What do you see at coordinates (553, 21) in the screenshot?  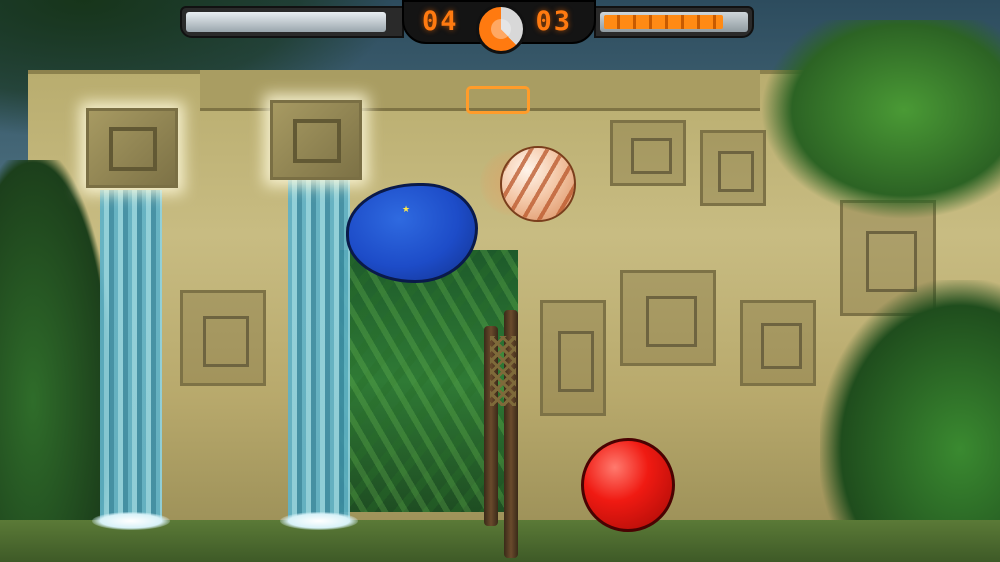 I see `score-right: 03` at bounding box center [553, 21].